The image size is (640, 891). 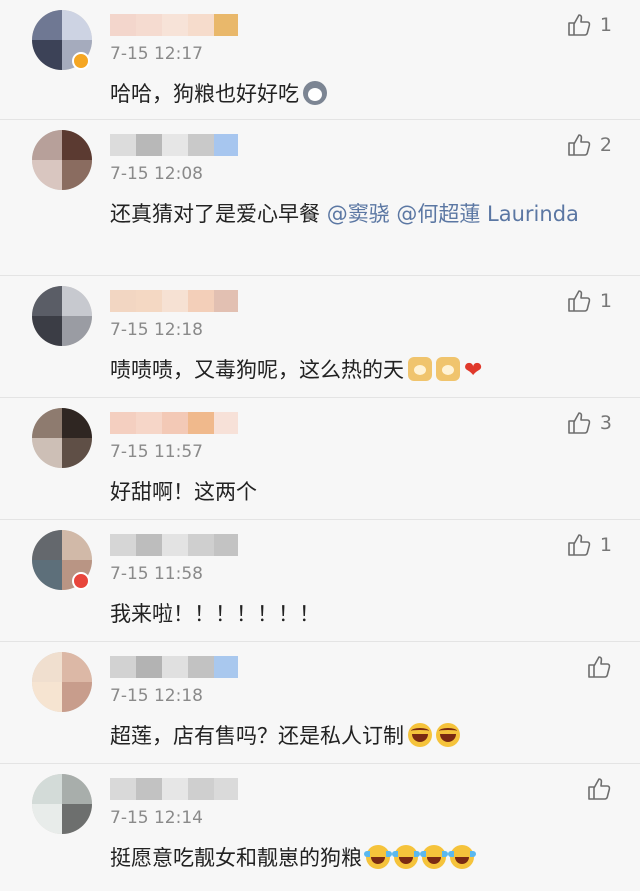 I want to click on like-button: 2, so click(x=589, y=145).